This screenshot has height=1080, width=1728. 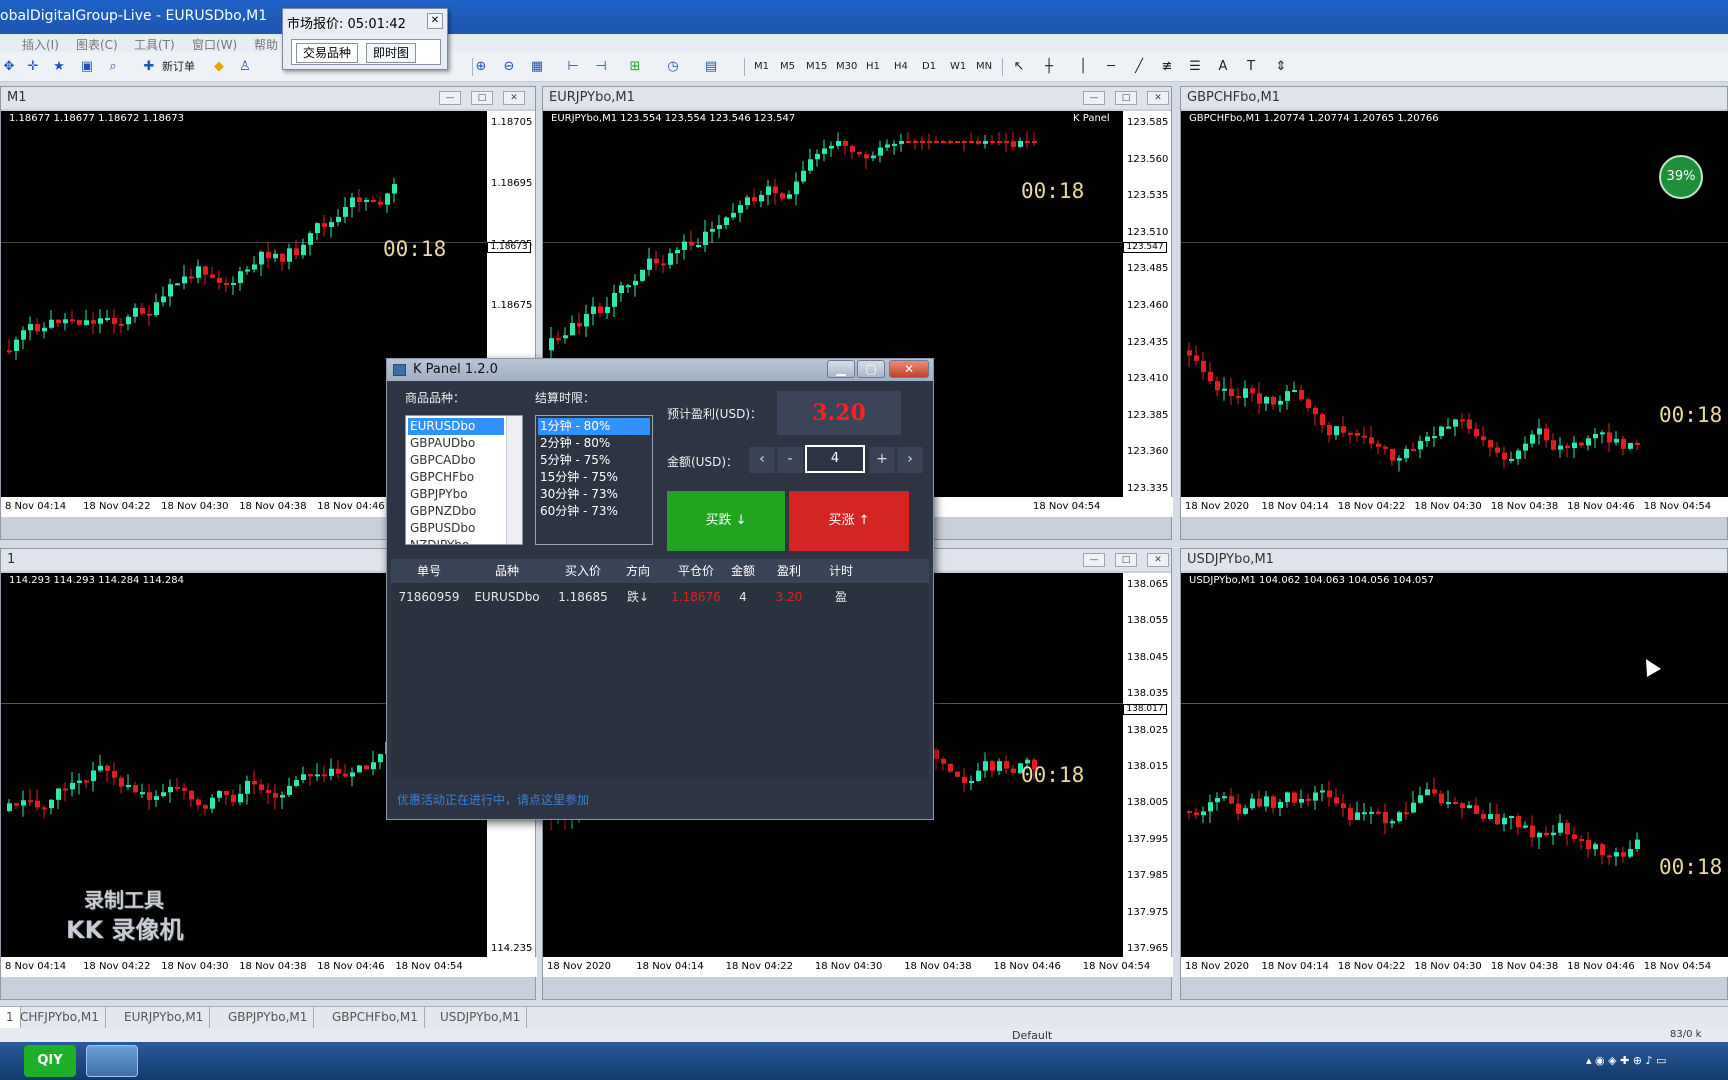 What do you see at coordinates (1049, 67) in the screenshot?
I see `crosshair-tool-icon: ┼` at bounding box center [1049, 67].